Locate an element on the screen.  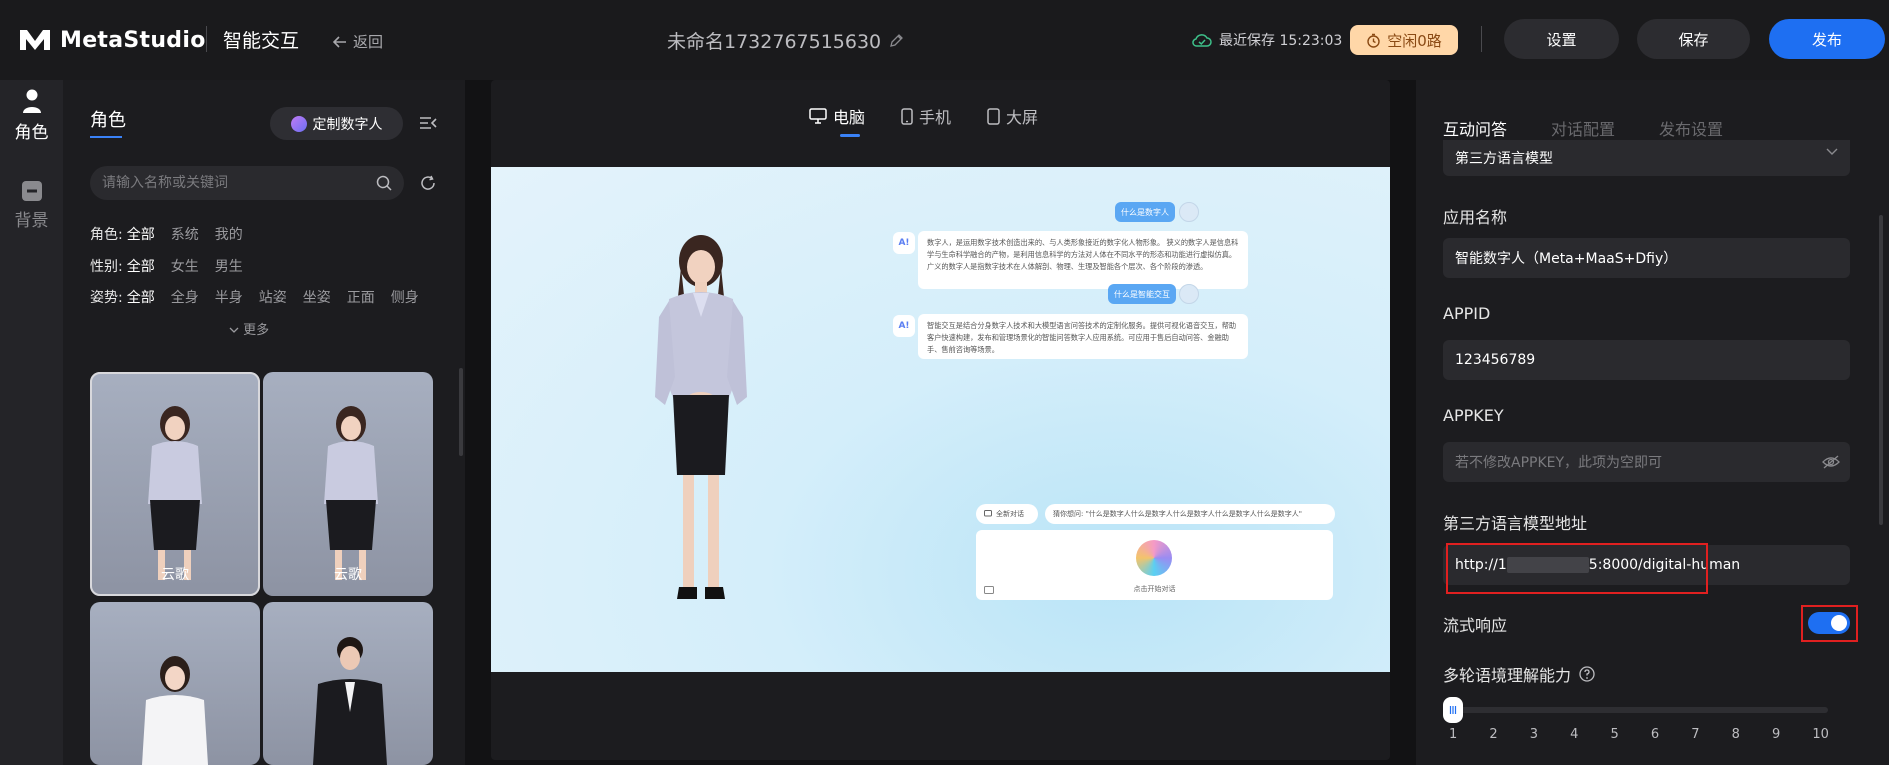
module-title: 智能交互 is located at coordinates (261, 41).